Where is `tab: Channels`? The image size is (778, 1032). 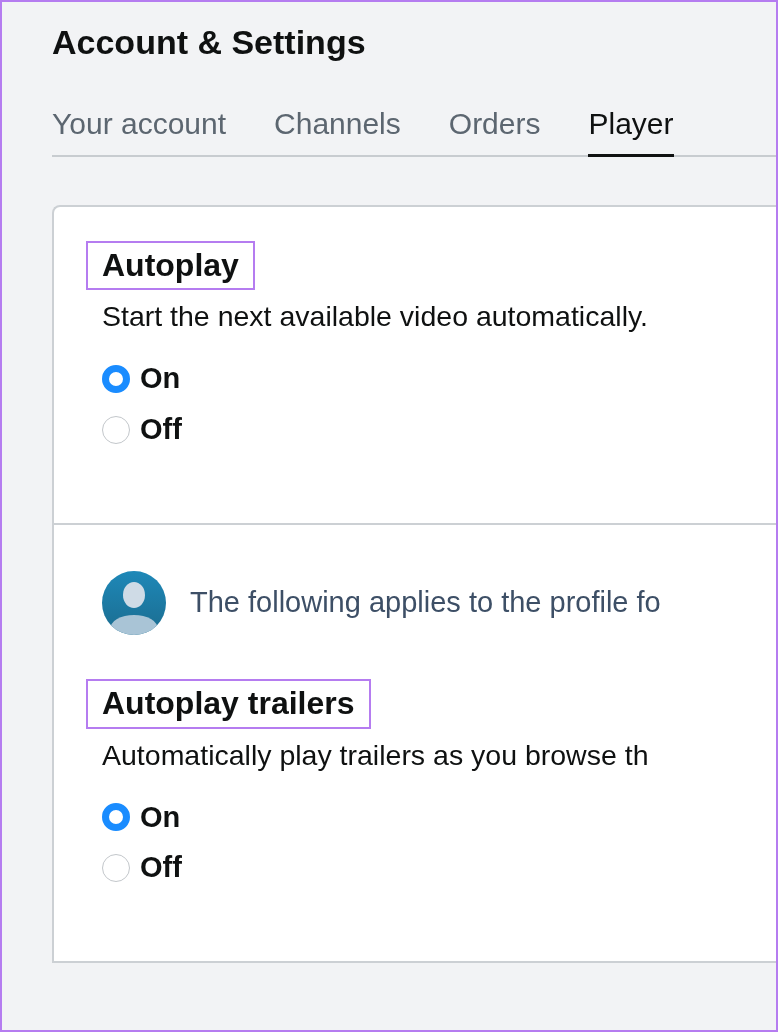
tab: Channels is located at coordinates (337, 131).